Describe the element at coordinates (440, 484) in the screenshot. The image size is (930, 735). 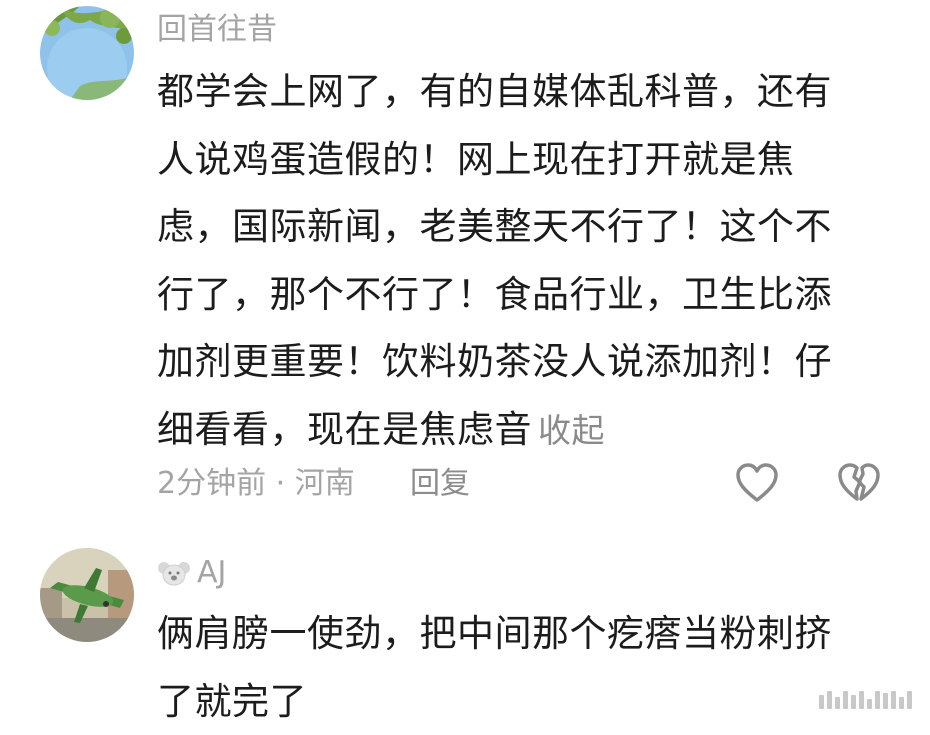
I see `reply-button: 回复` at that location.